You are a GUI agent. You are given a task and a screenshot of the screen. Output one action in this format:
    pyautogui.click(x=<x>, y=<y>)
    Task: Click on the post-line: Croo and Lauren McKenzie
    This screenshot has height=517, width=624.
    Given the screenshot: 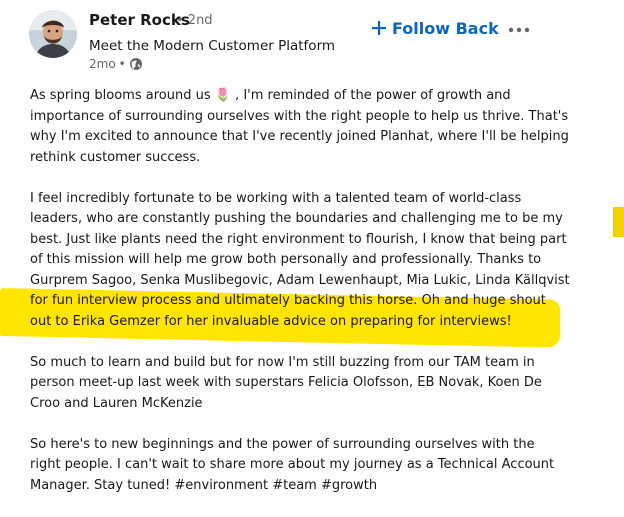 What is the action you would take?
    pyautogui.click(x=116, y=403)
    